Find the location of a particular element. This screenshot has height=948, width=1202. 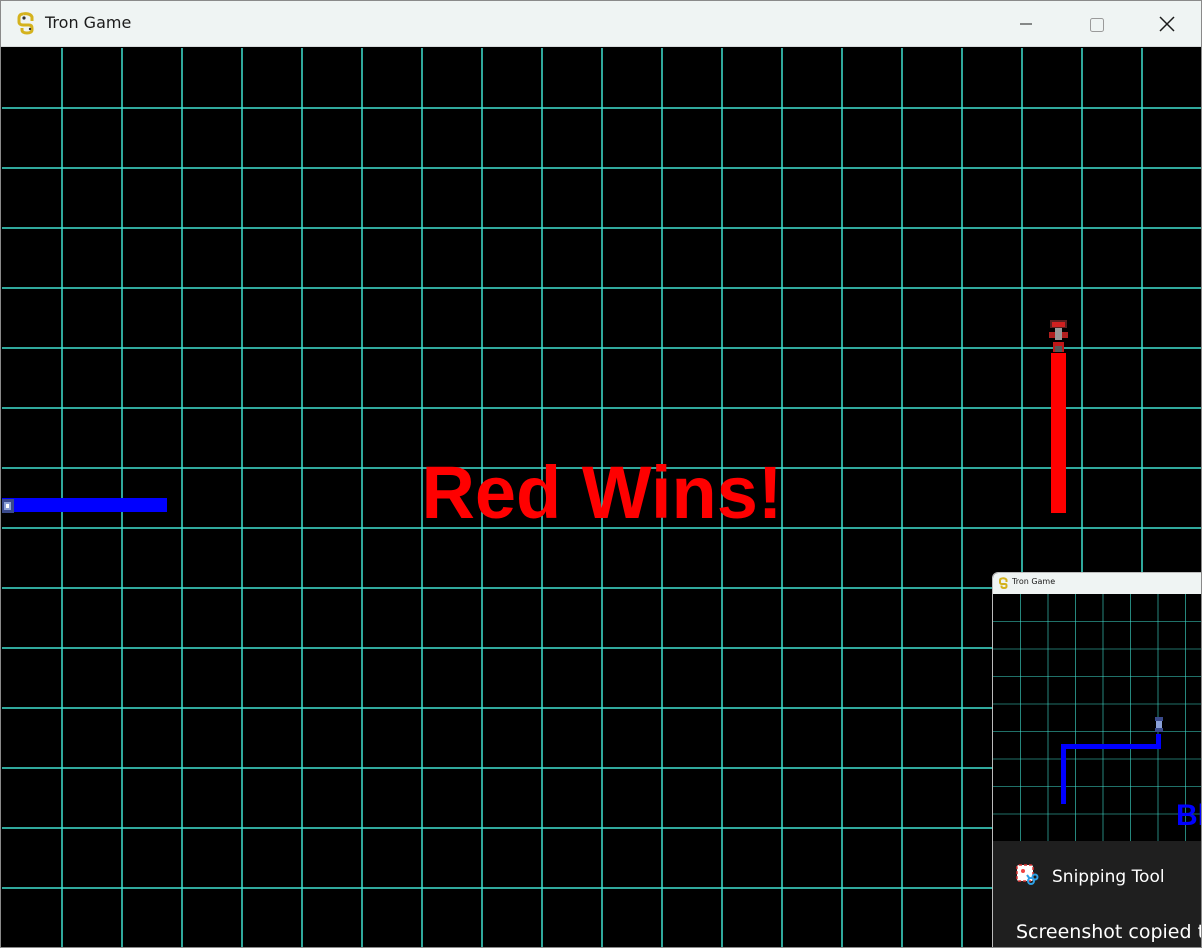

maximize-icon is located at coordinates (1097, 25).